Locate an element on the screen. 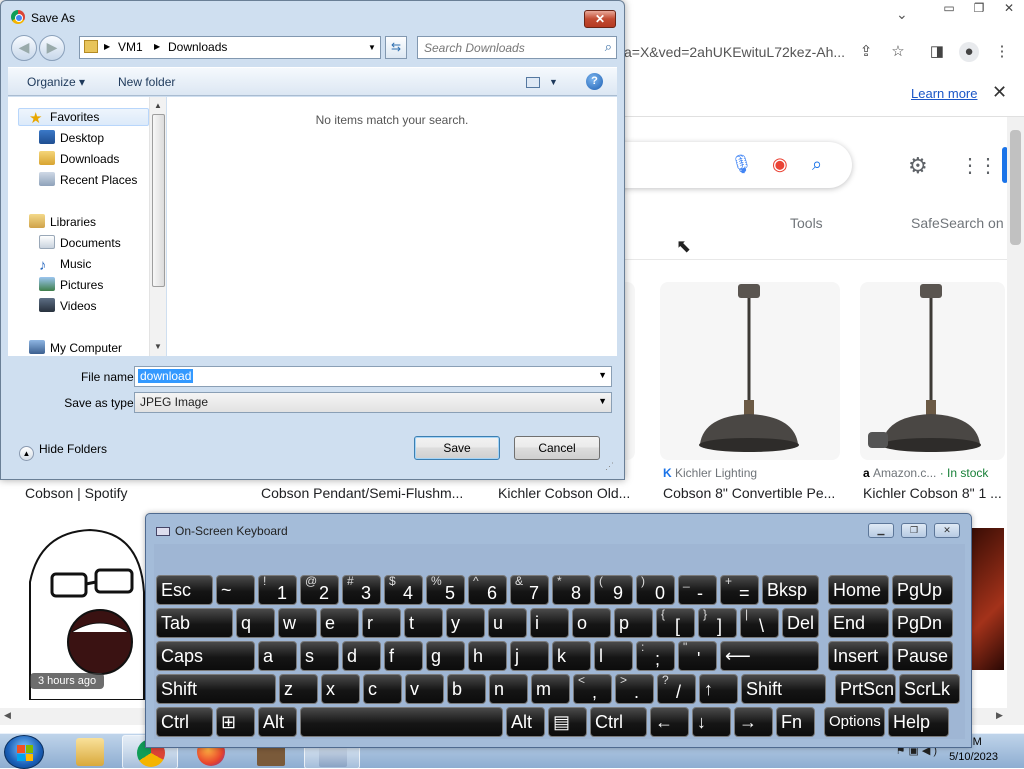 This screenshot has height=769, width=1024. nav-videos: Videos is located at coordinates (67, 306).